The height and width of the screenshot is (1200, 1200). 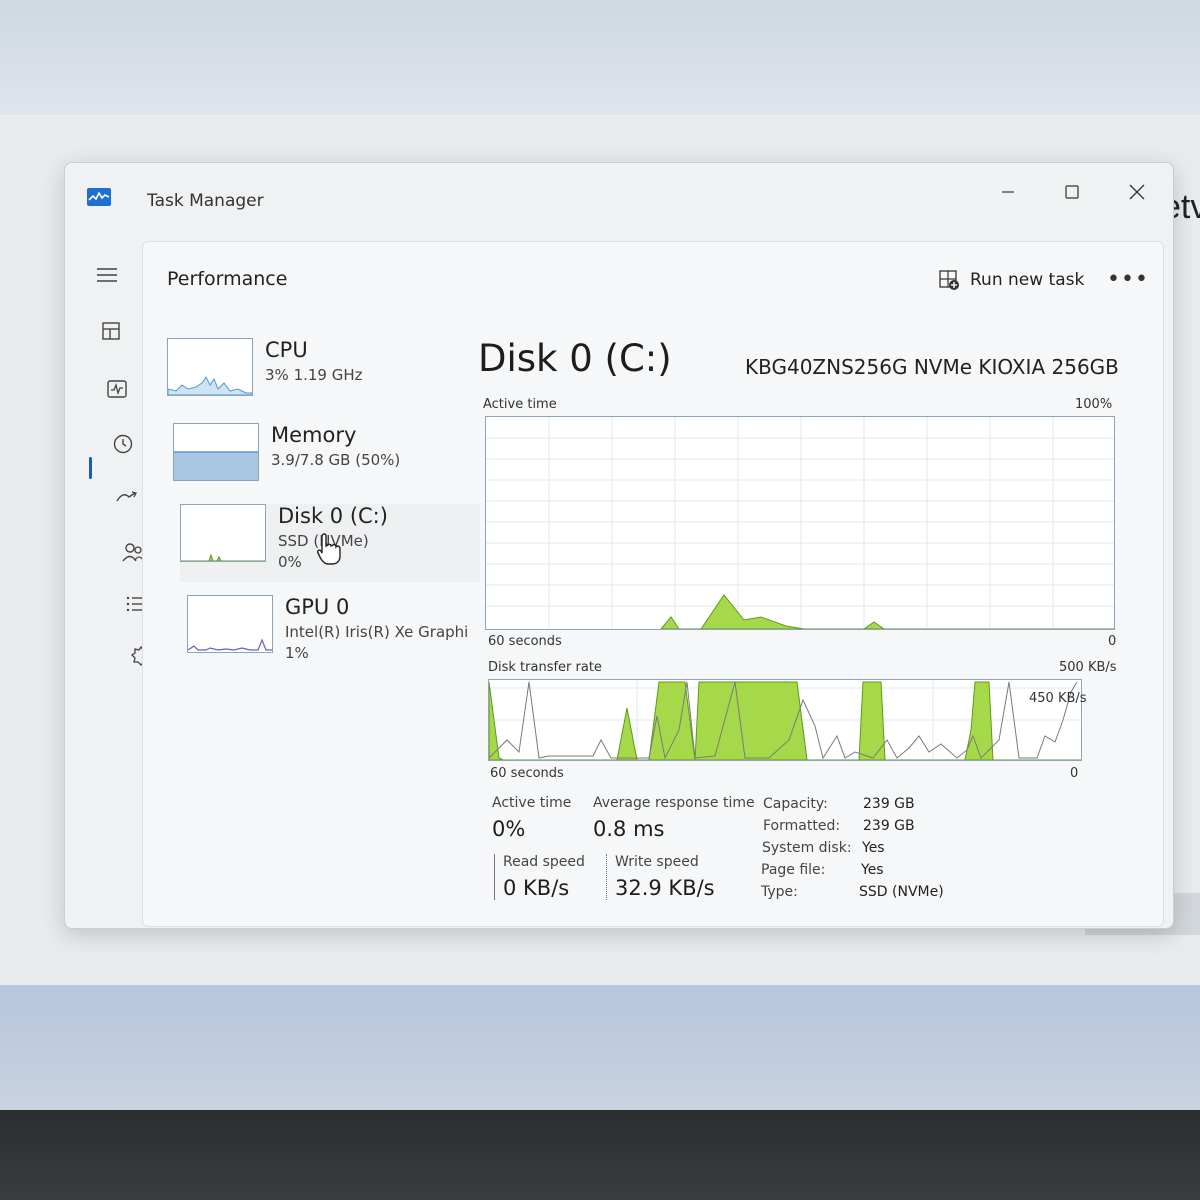 I want to click on active-time-stat-label: Active time, so click(x=532, y=803).